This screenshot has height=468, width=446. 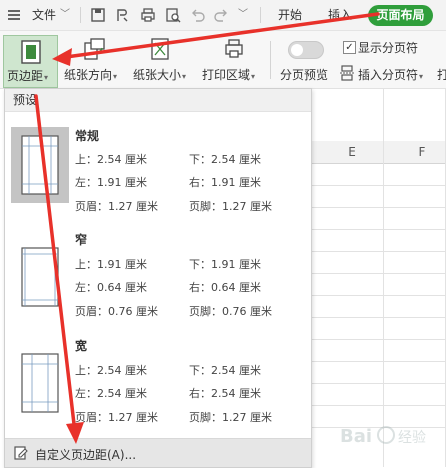 I want to click on redo-icon, so click(x=221, y=15).